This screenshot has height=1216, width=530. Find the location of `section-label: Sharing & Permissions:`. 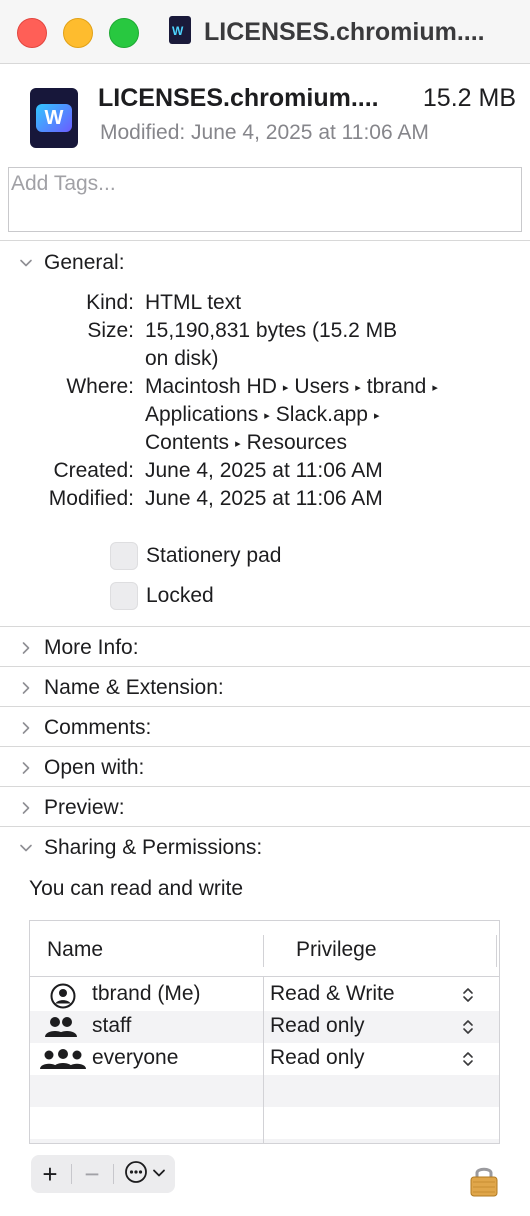

section-label: Sharing & Permissions: is located at coordinates (153, 847).